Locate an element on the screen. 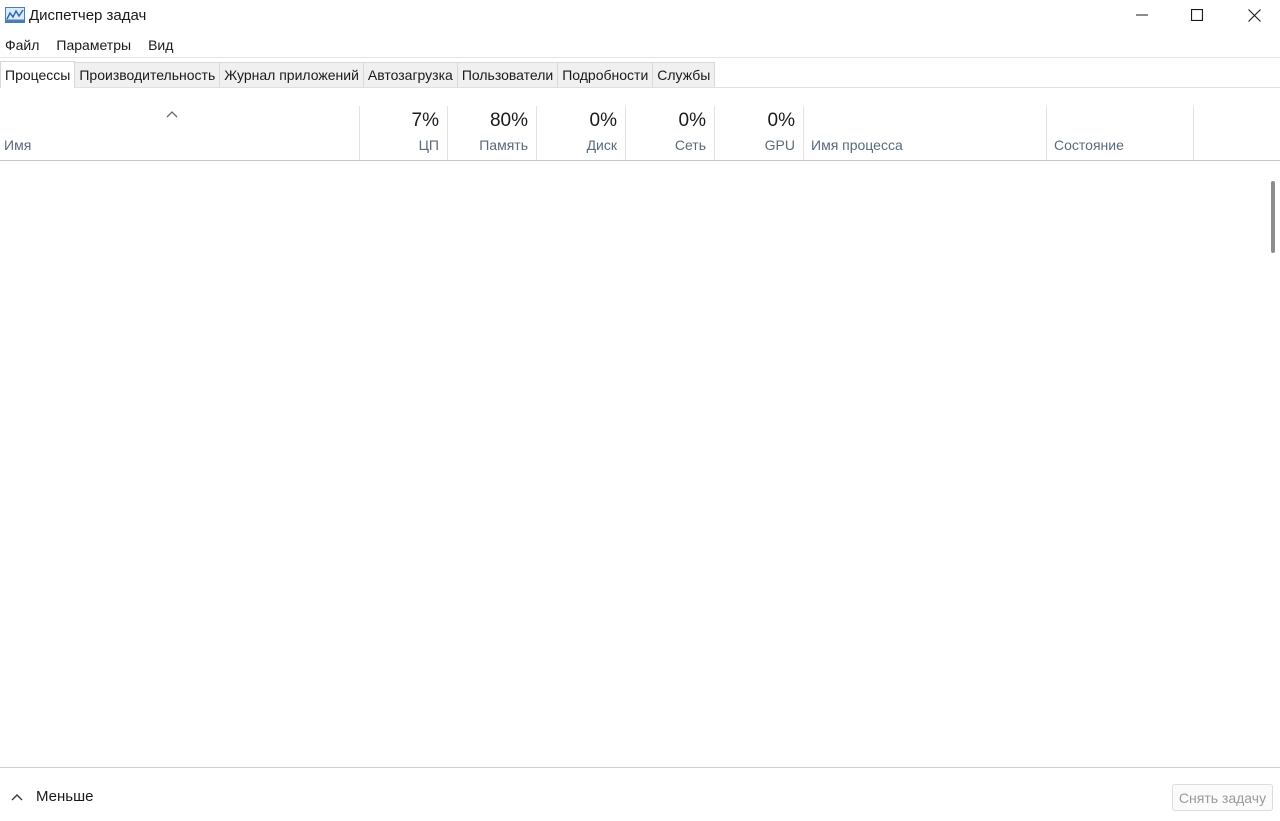  tabs-divider is located at coordinates (640, 87).